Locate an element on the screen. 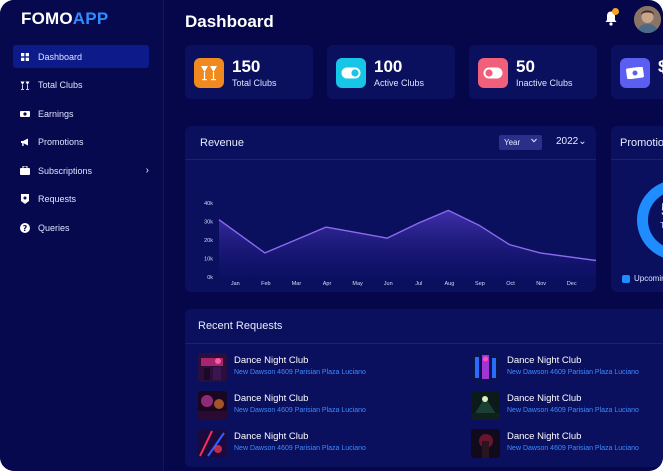 The width and height of the screenshot is (663, 471). x-tick-label: Oct is located at coordinates (510, 284).